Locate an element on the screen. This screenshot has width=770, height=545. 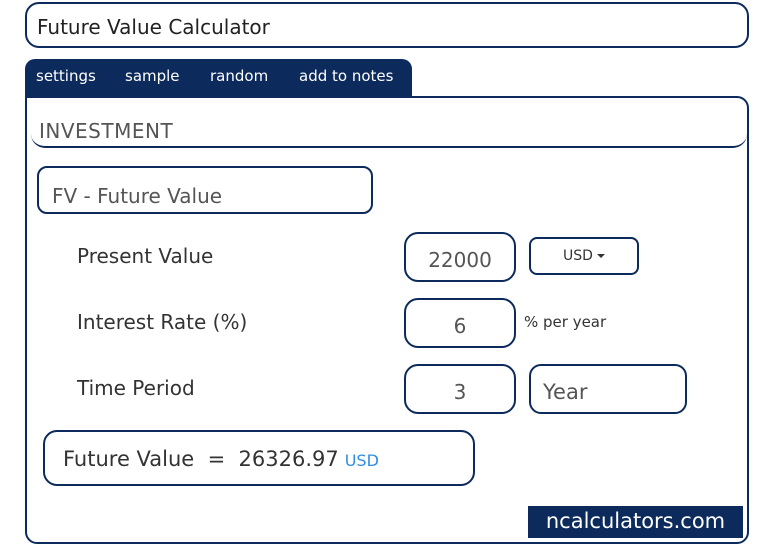
tab-bar: settings sample random add to notes is located at coordinates (218, 78).